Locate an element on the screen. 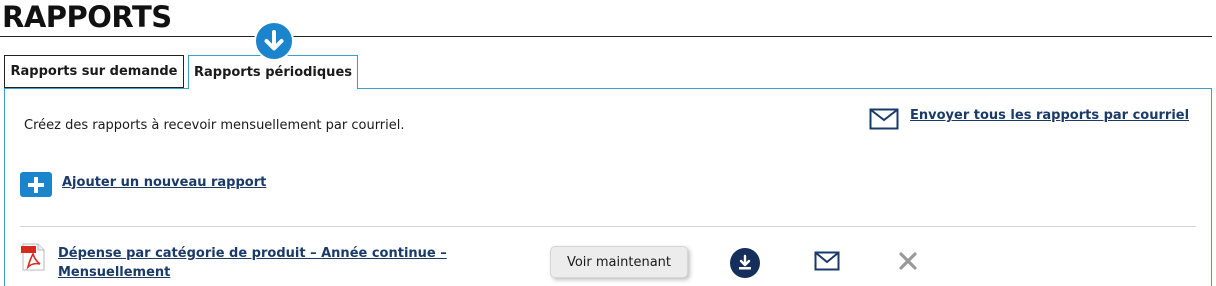  download-icon is located at coordinates (745, 263).